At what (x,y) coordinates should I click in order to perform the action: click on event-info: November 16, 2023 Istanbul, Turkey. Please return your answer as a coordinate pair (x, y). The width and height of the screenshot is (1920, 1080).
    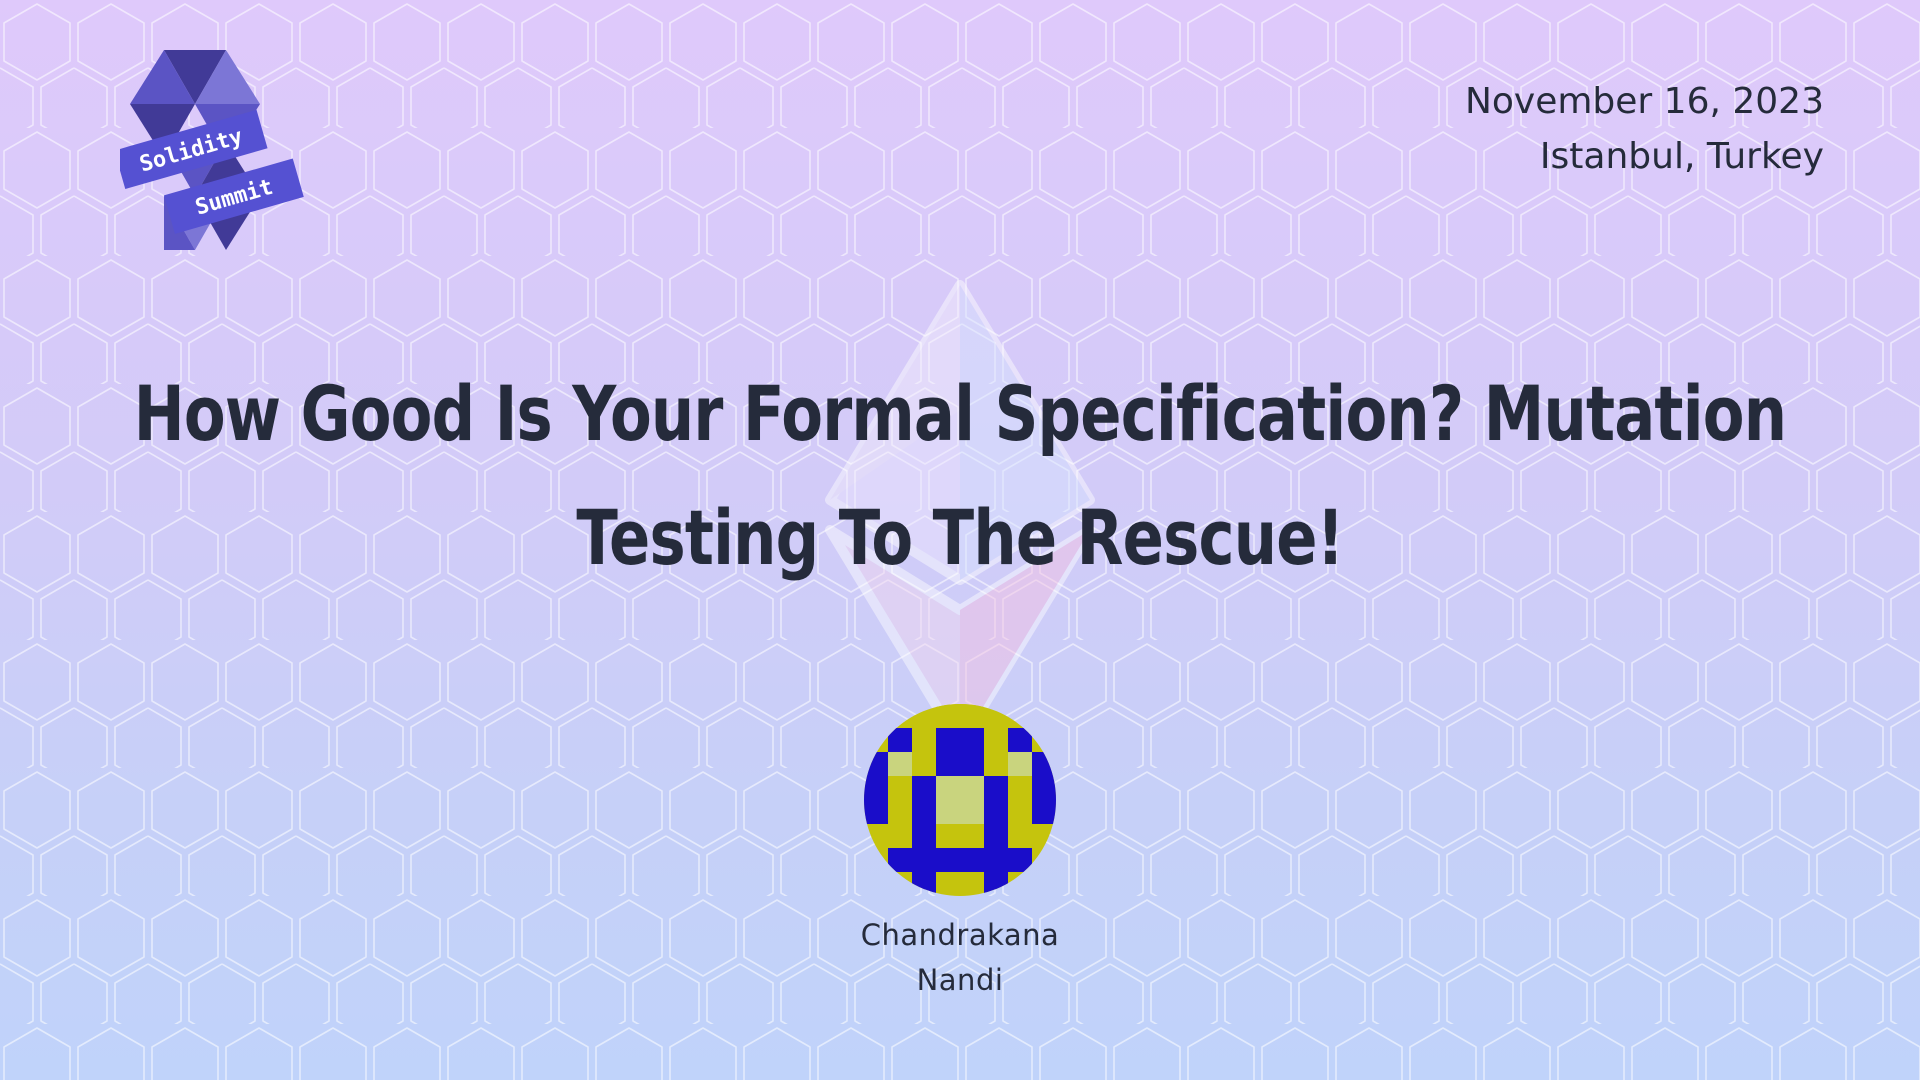
    Looking at the image, I should click on (1644, 129).